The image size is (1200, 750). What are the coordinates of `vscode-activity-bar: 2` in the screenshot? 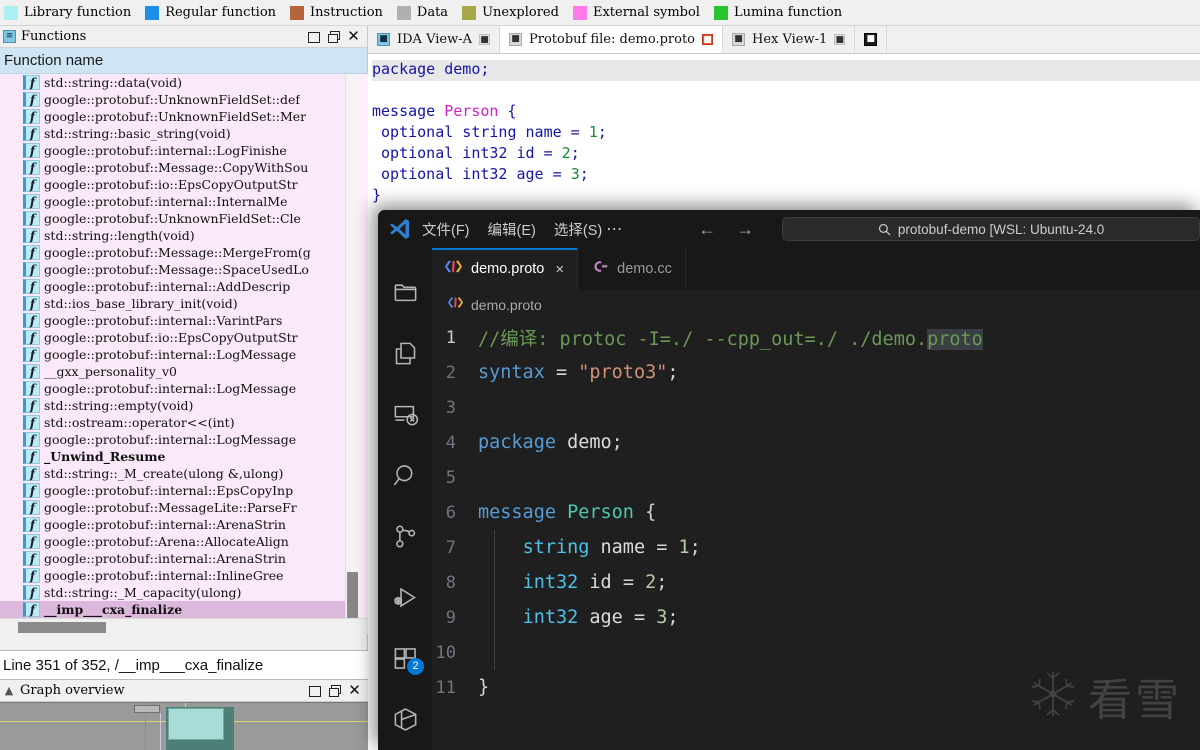 It's located at (405, 499).